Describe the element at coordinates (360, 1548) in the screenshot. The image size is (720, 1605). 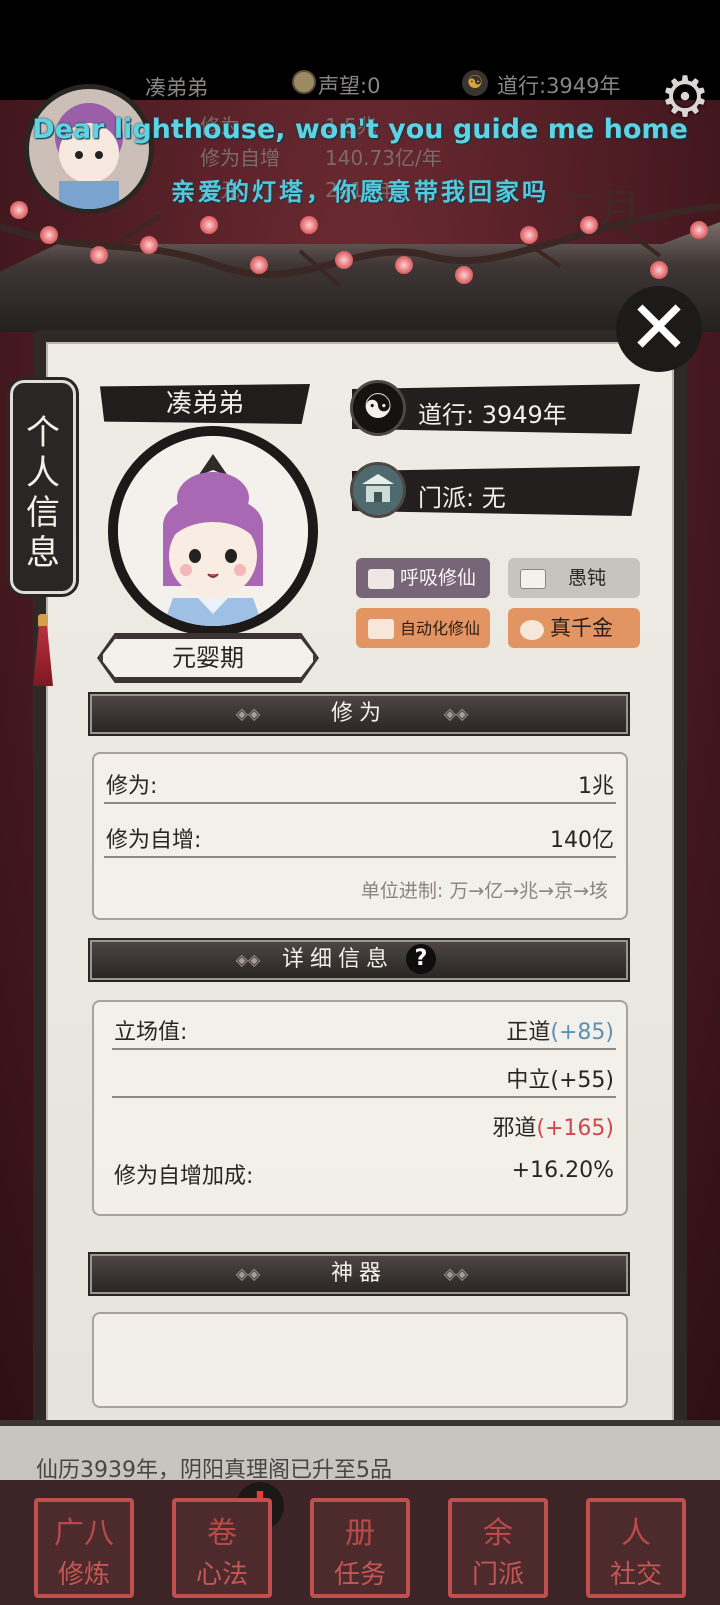
I see `nav-tasks: 册 任务` at that location.